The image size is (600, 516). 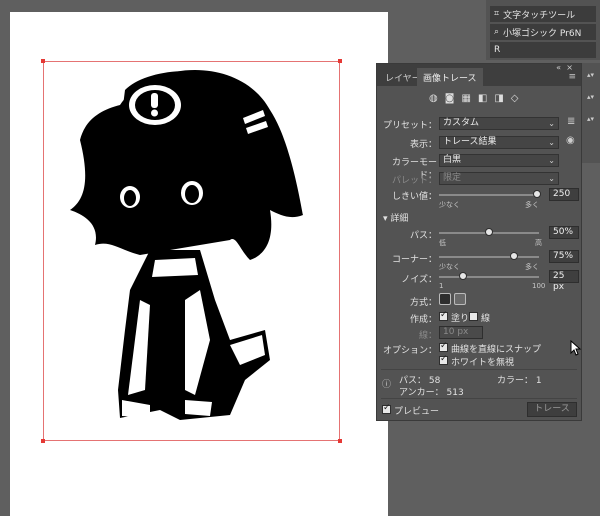 What do you see at coordinates (564, 232) in the screenshot?
I see `path-value-field: 50%` at bounding box center [564, 232].